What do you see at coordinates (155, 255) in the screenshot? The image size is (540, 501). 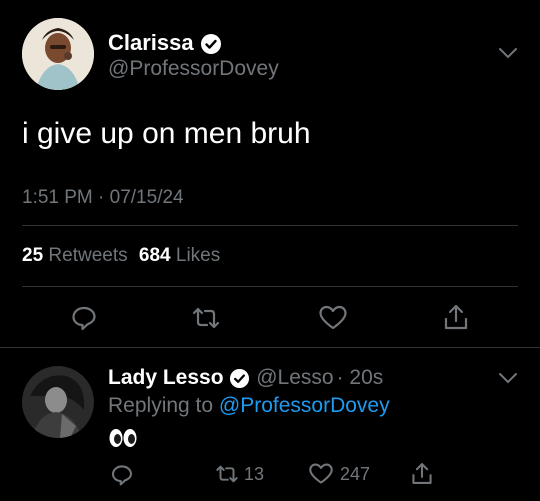 I see `likes-count: 684` at bounding box center [155, 255].